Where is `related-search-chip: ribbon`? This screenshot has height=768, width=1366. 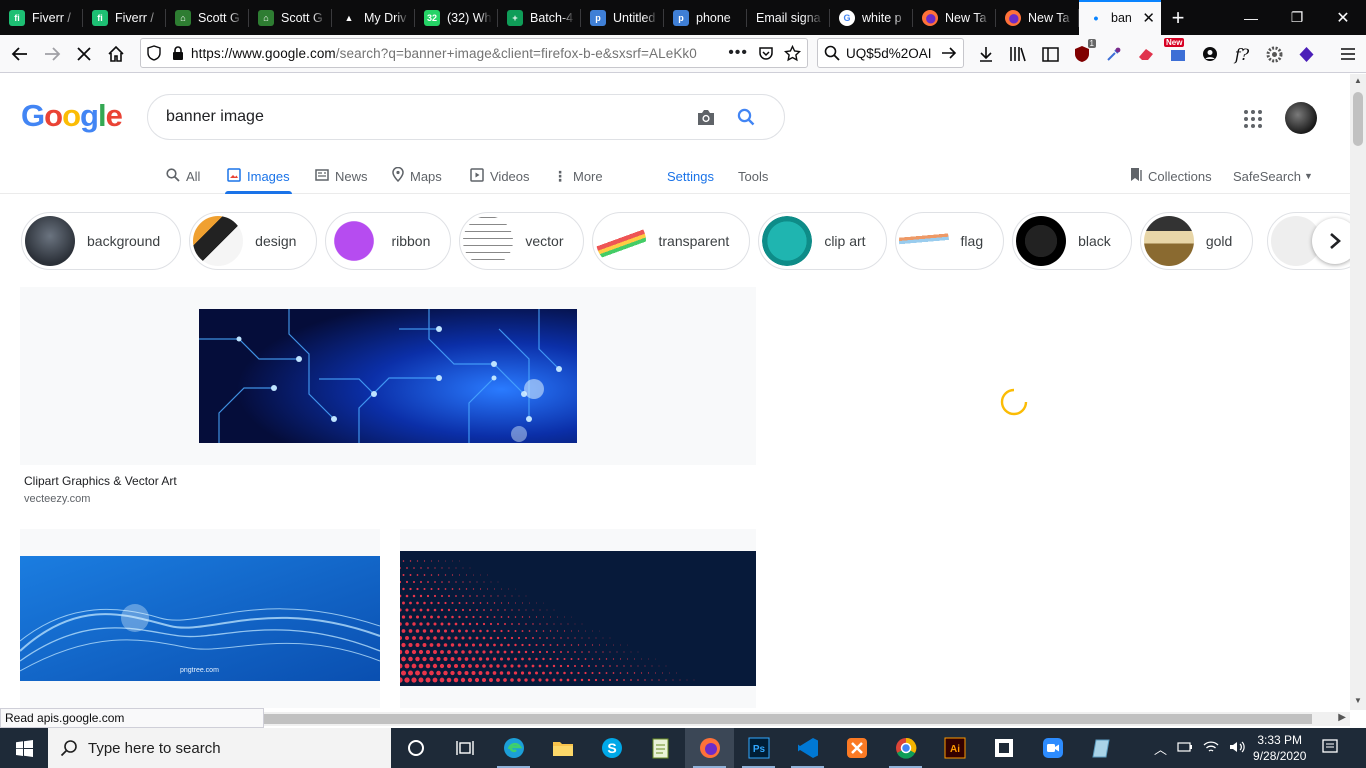 related-search-chip: ribbon is located at coordinates (388, 241).